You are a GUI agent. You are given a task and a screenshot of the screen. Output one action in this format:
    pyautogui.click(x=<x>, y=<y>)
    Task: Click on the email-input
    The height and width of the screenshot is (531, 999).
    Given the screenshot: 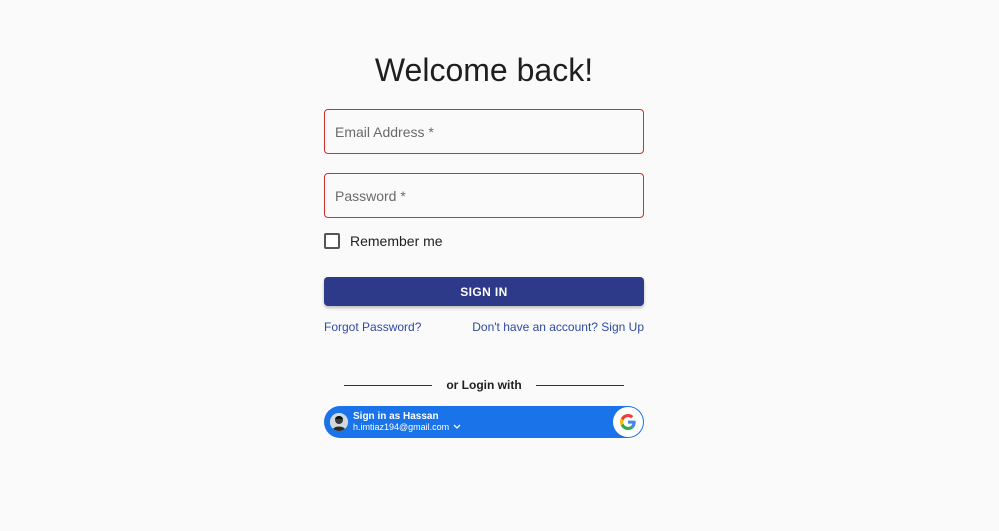 What is the action you would take?
    pyautogui.click(x=484, y=131)
    